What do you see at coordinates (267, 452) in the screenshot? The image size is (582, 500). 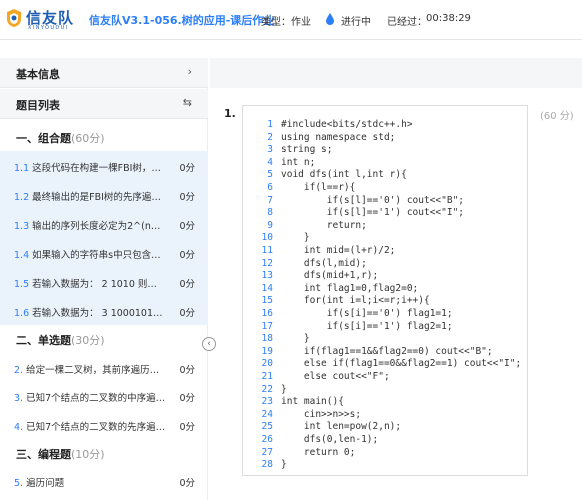 I see `line-number: 27` at bounding box center [267, 452].